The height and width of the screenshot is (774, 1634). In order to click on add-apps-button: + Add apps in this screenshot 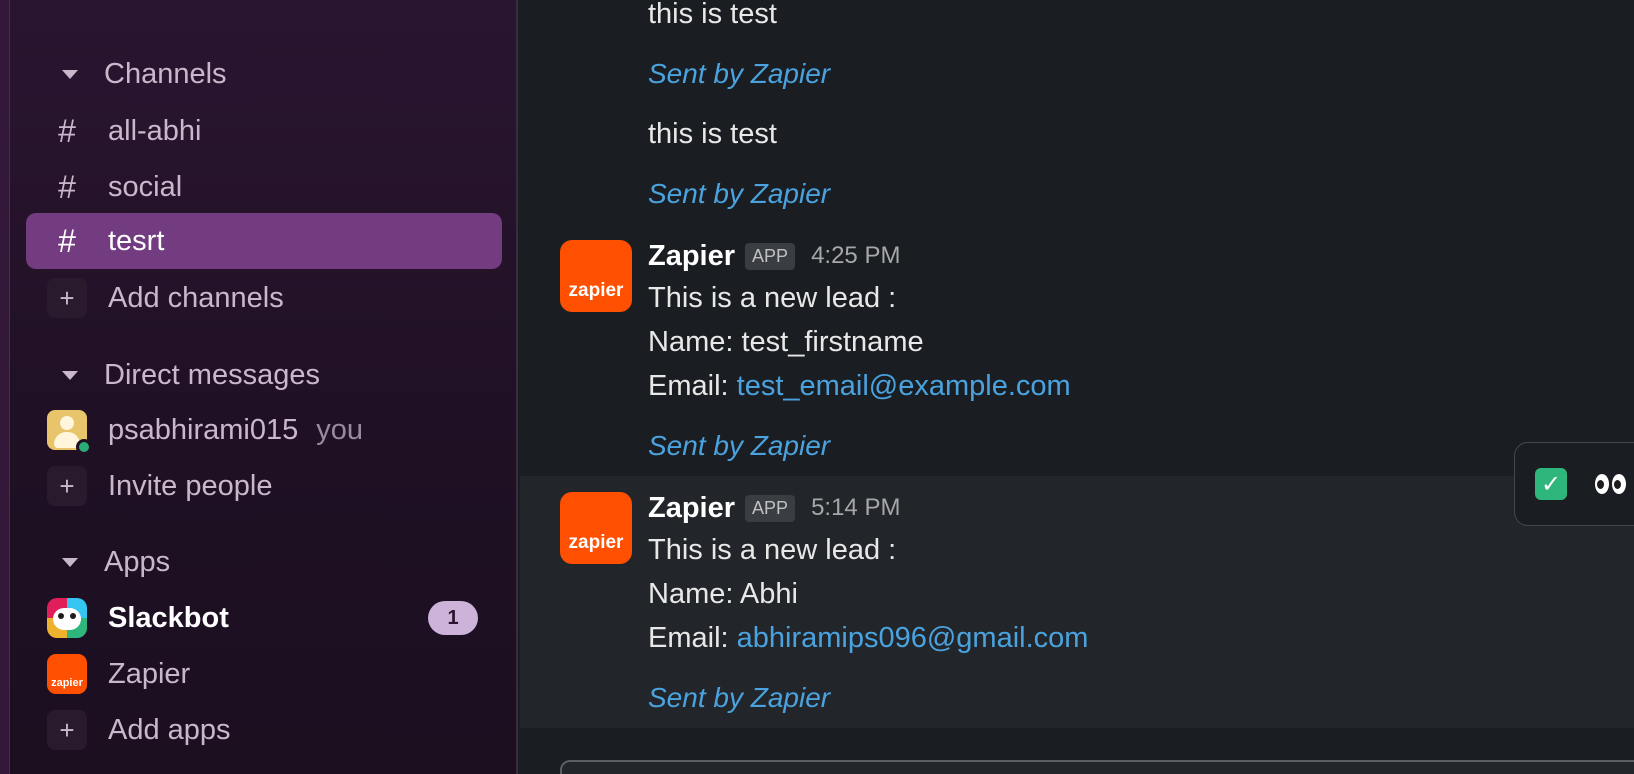, I will do `click(264, 730)`.